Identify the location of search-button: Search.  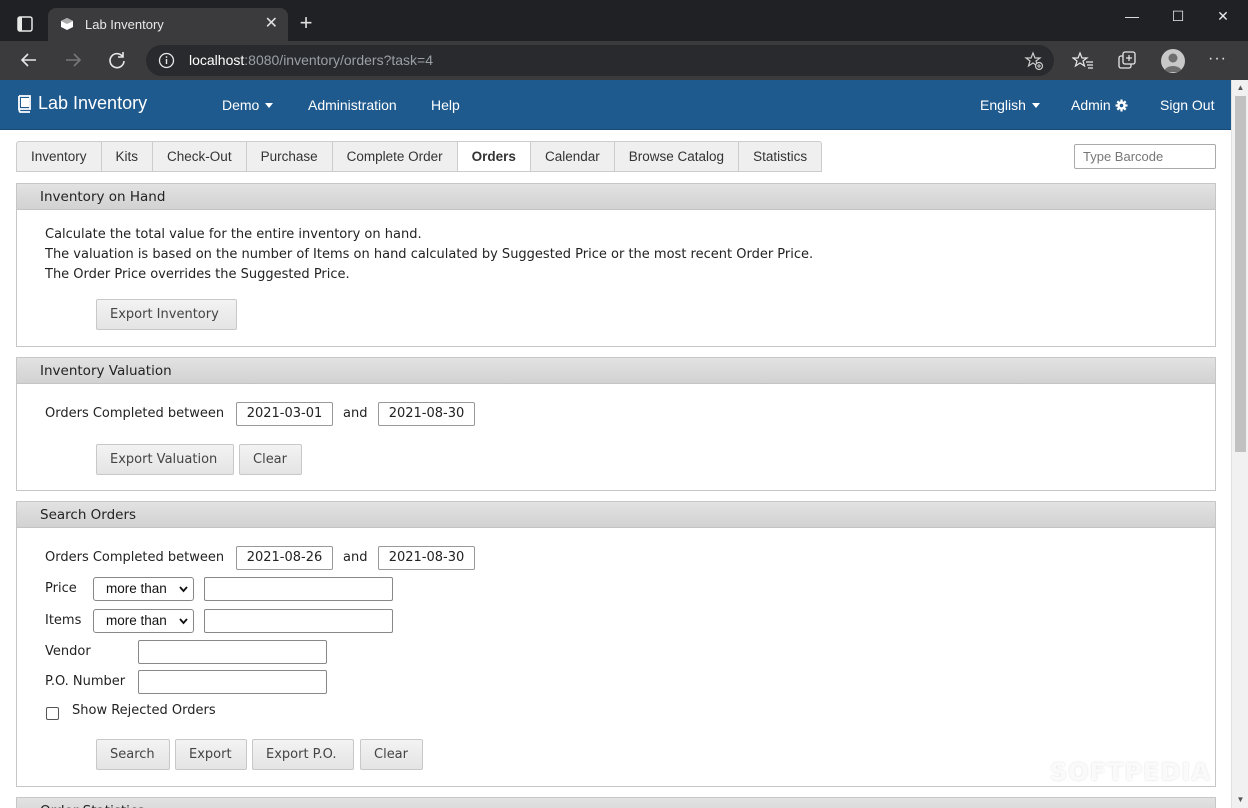
(133, 754).